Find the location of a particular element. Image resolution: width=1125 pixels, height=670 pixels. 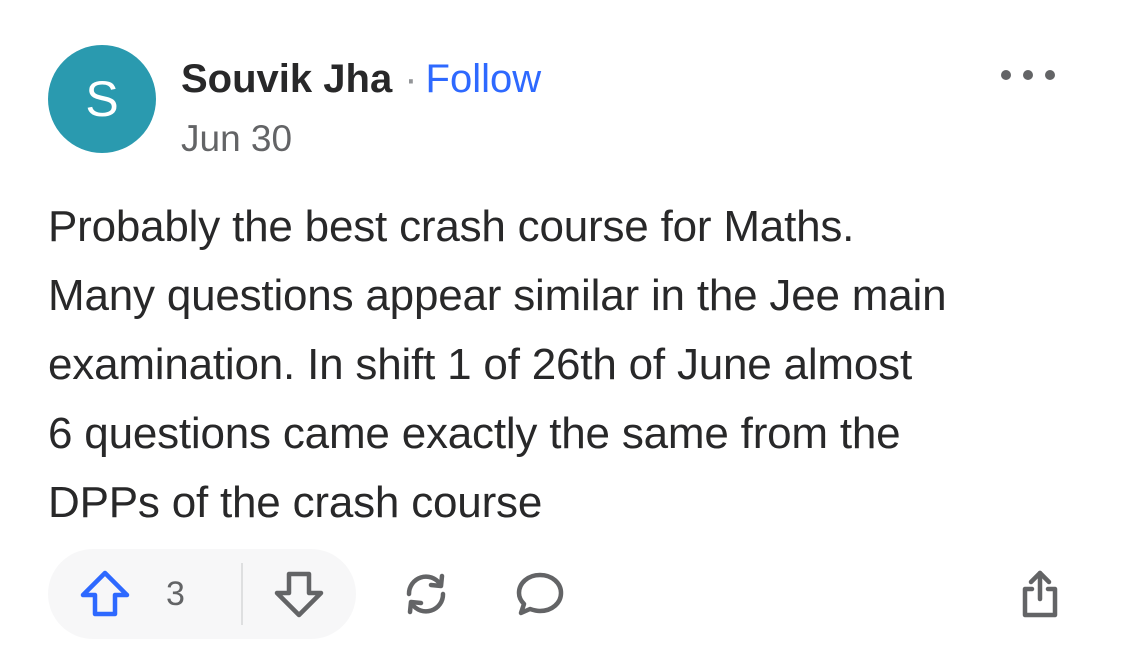

share-button is located at coordinates (426, 594).